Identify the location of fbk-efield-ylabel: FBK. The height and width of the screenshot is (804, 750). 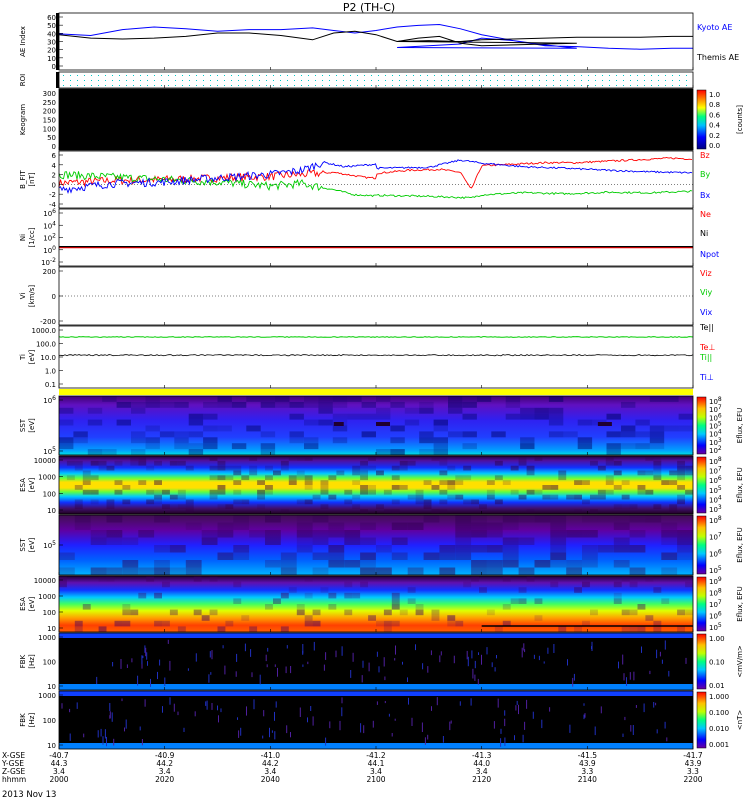
(23, 661).